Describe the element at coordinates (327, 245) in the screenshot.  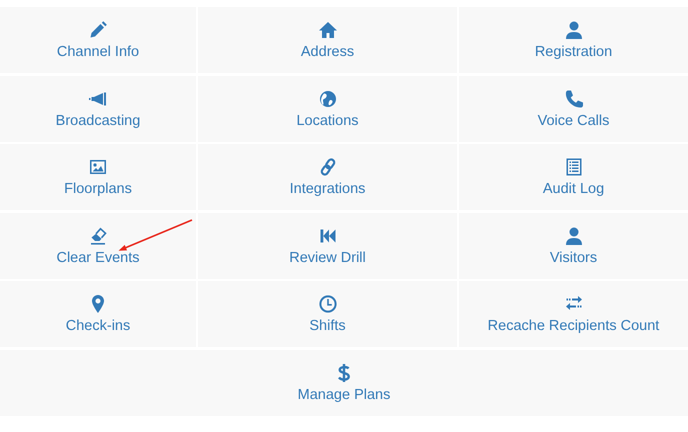
I see `menu-tile: Review Drill` at that location.